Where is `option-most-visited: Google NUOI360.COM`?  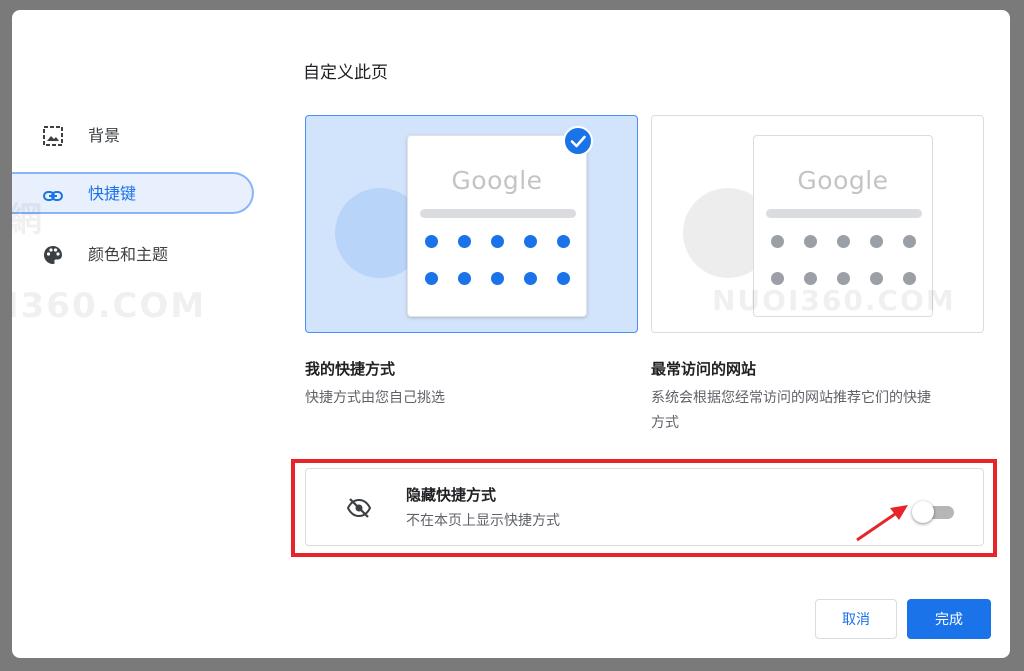
option-most-visited: Google NUOI360.COM is located at coordinates (817, 224).